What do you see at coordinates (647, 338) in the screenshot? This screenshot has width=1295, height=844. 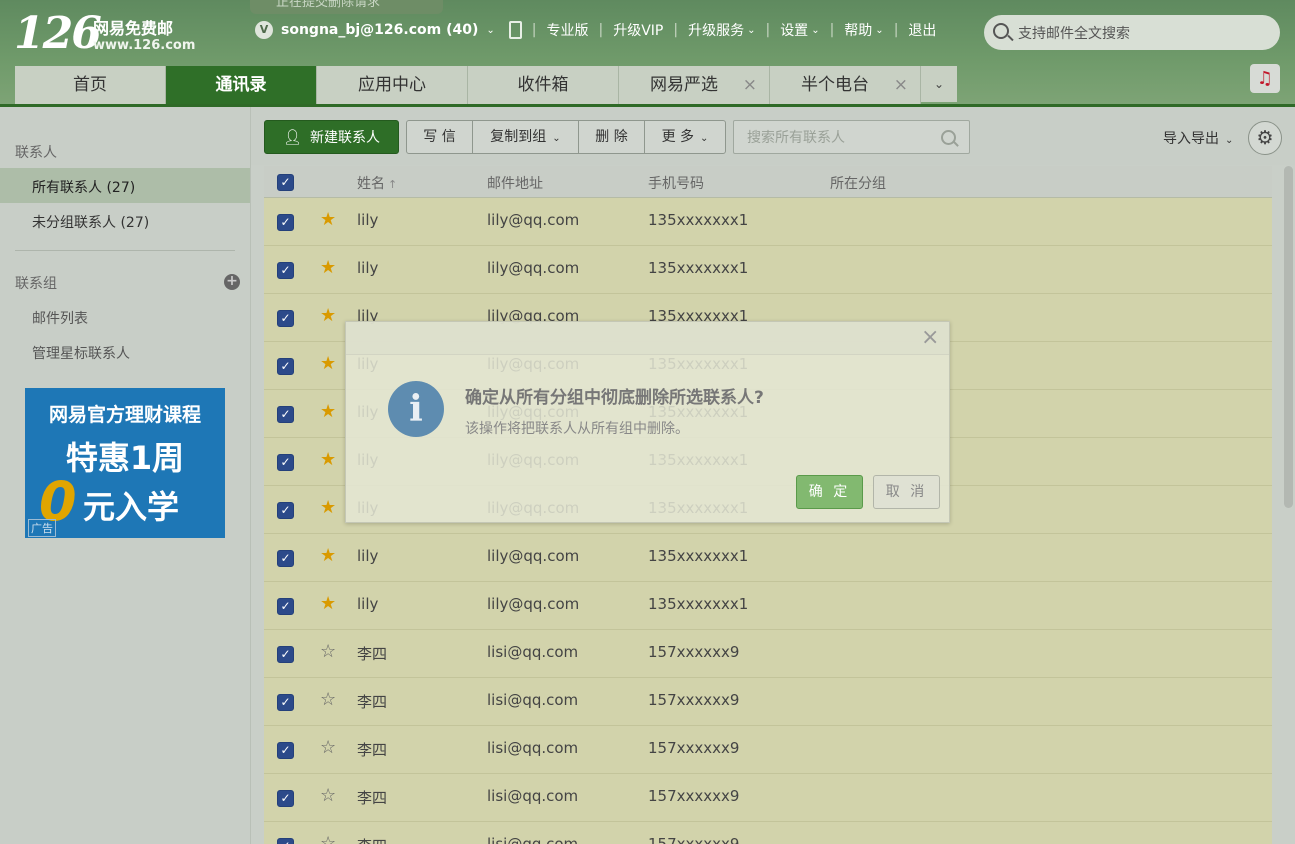 I see `dialog-header` at bounding box center [647, 338].